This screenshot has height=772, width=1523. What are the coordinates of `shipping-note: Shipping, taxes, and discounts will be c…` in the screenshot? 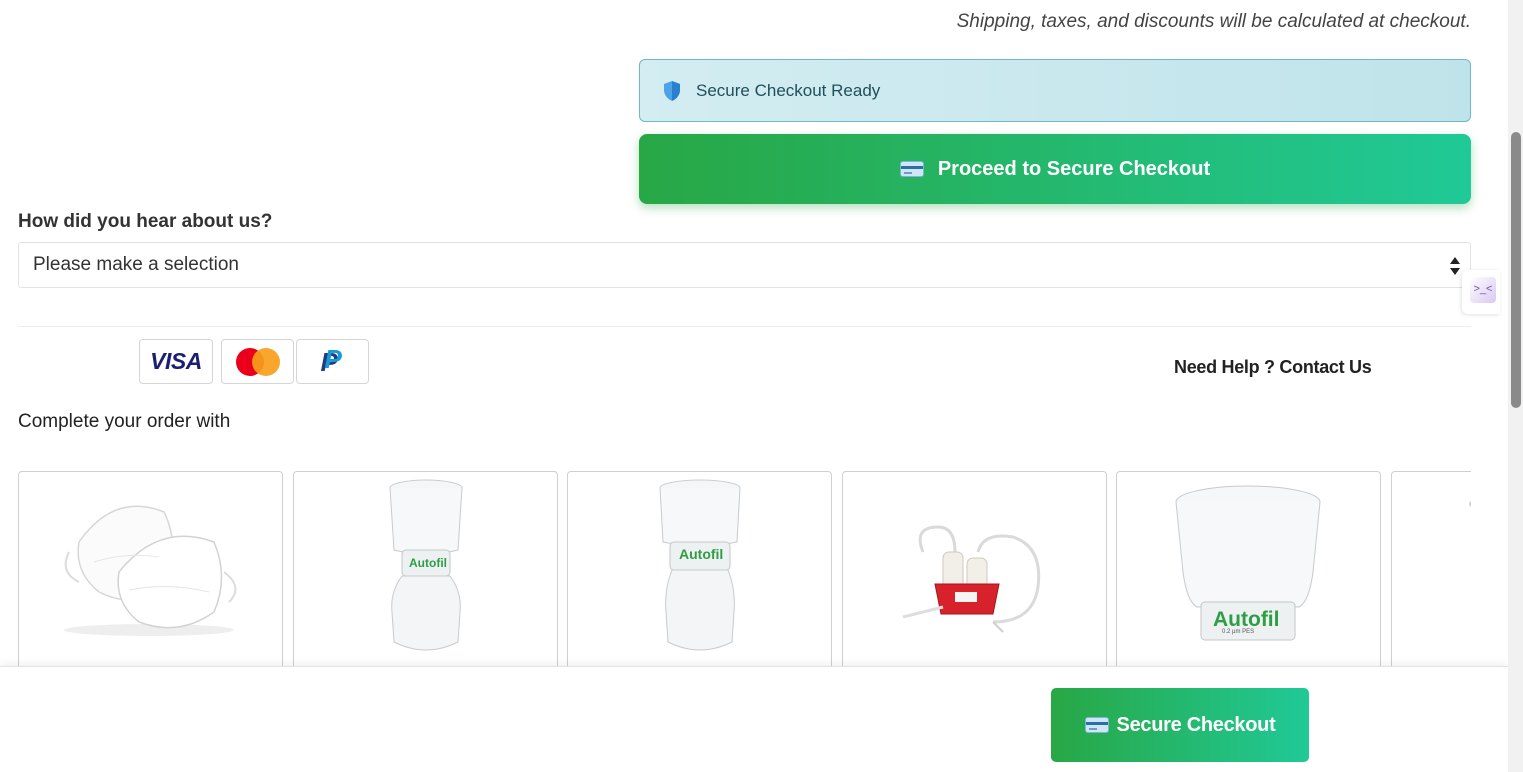 It's located at (1213, 21).